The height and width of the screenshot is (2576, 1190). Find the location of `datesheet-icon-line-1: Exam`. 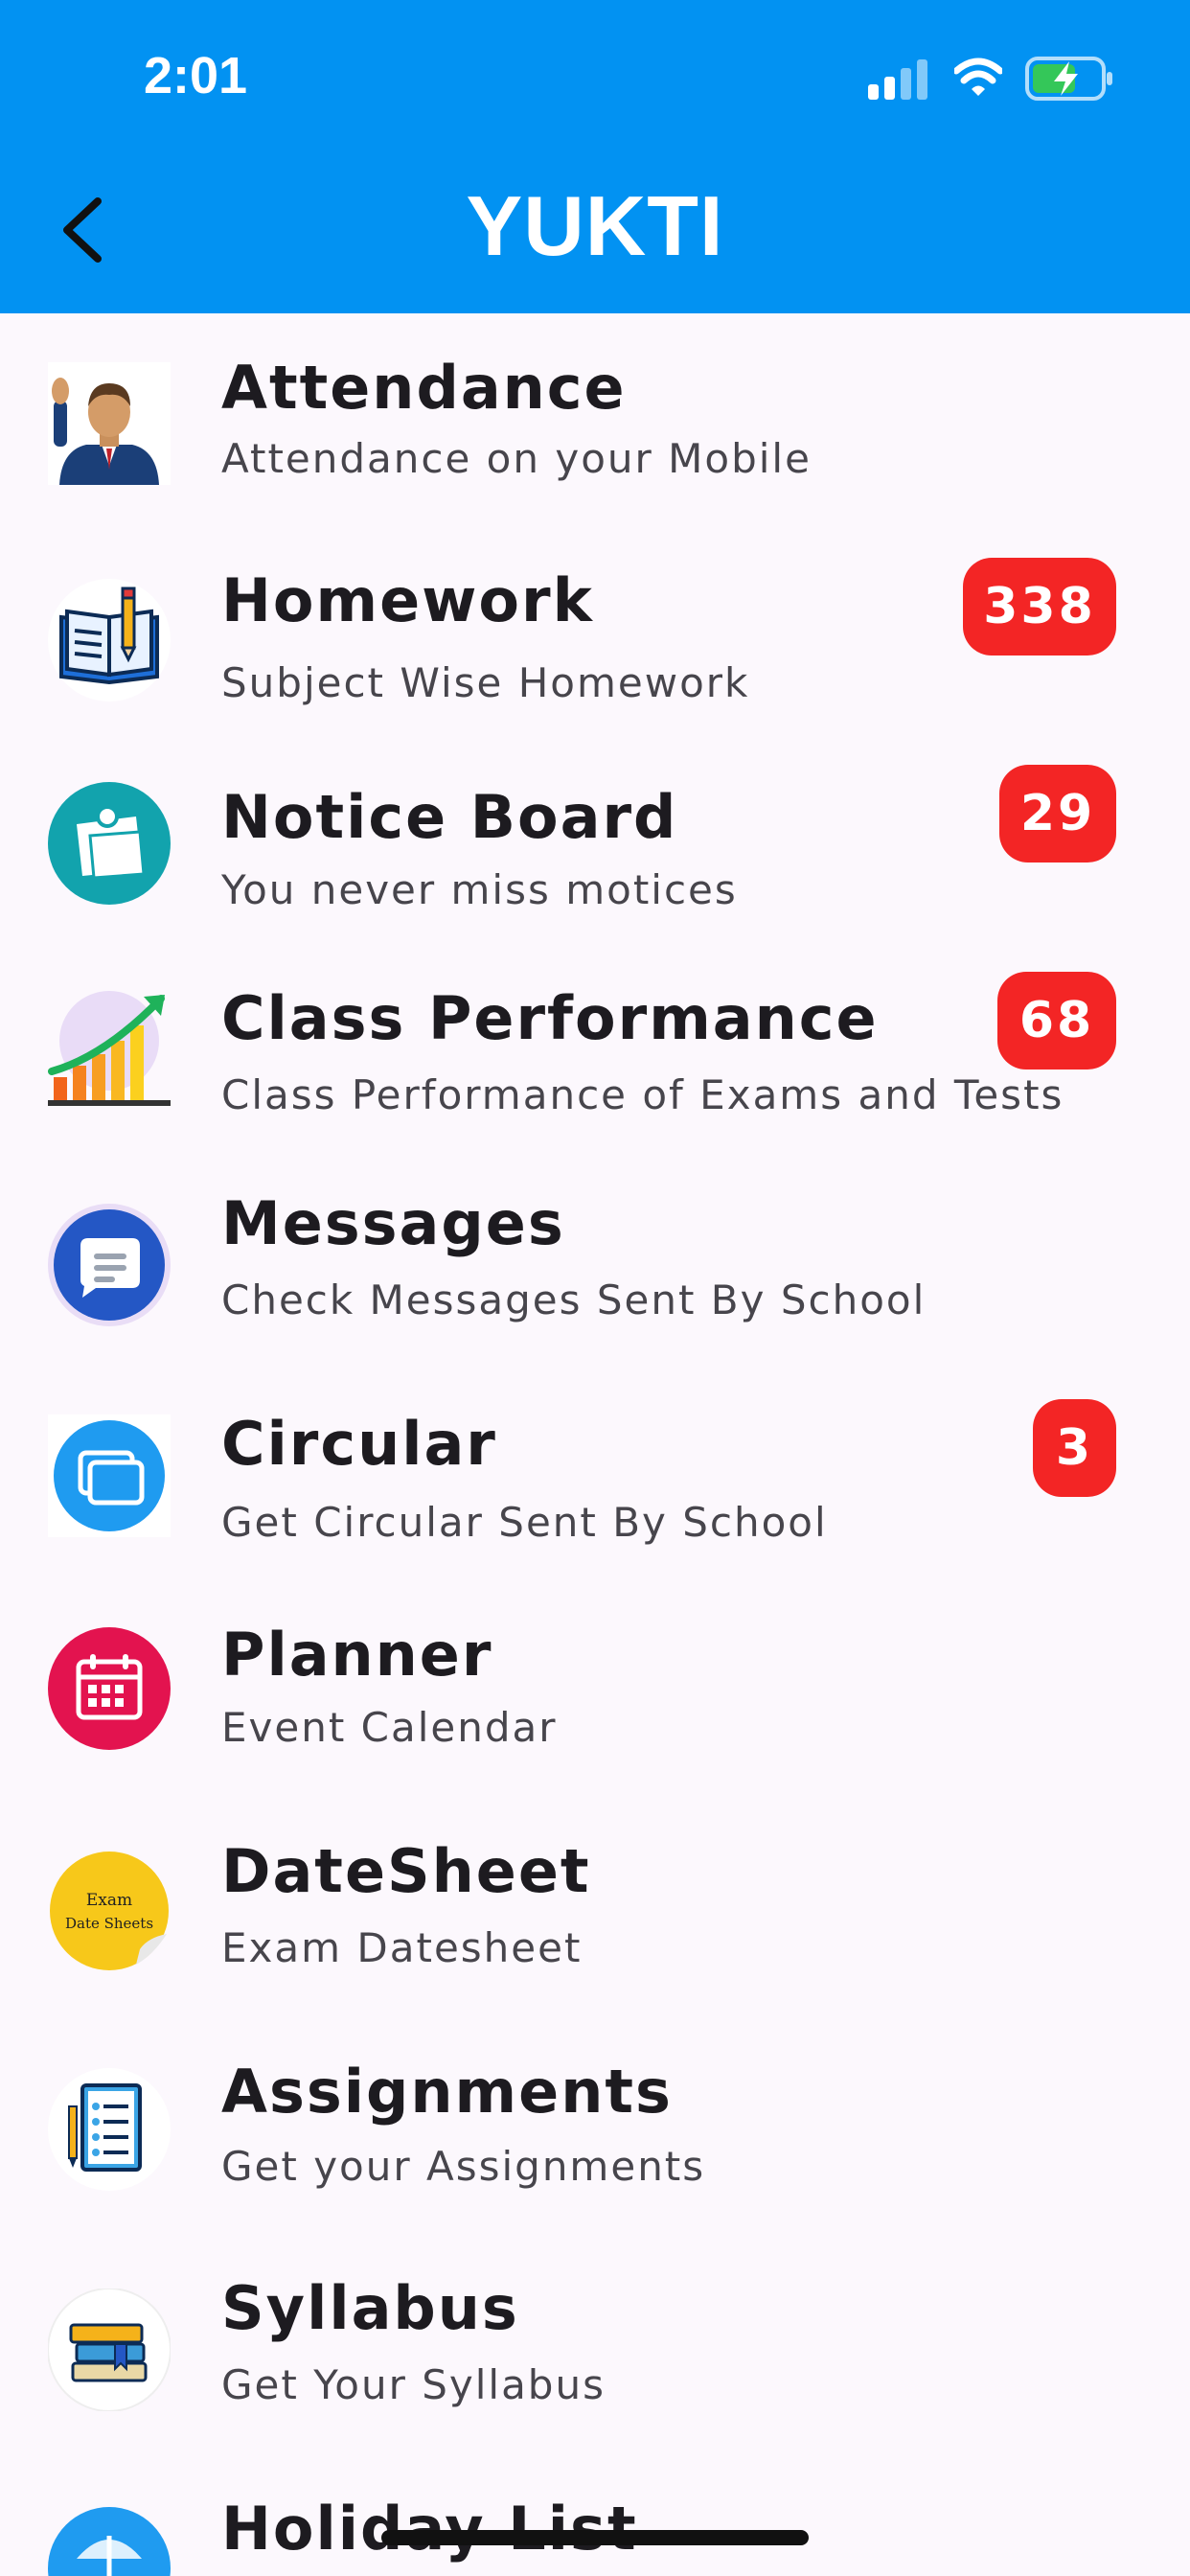

datesheet-icon-line-1: Exam is located at coordinates (109, 1901).